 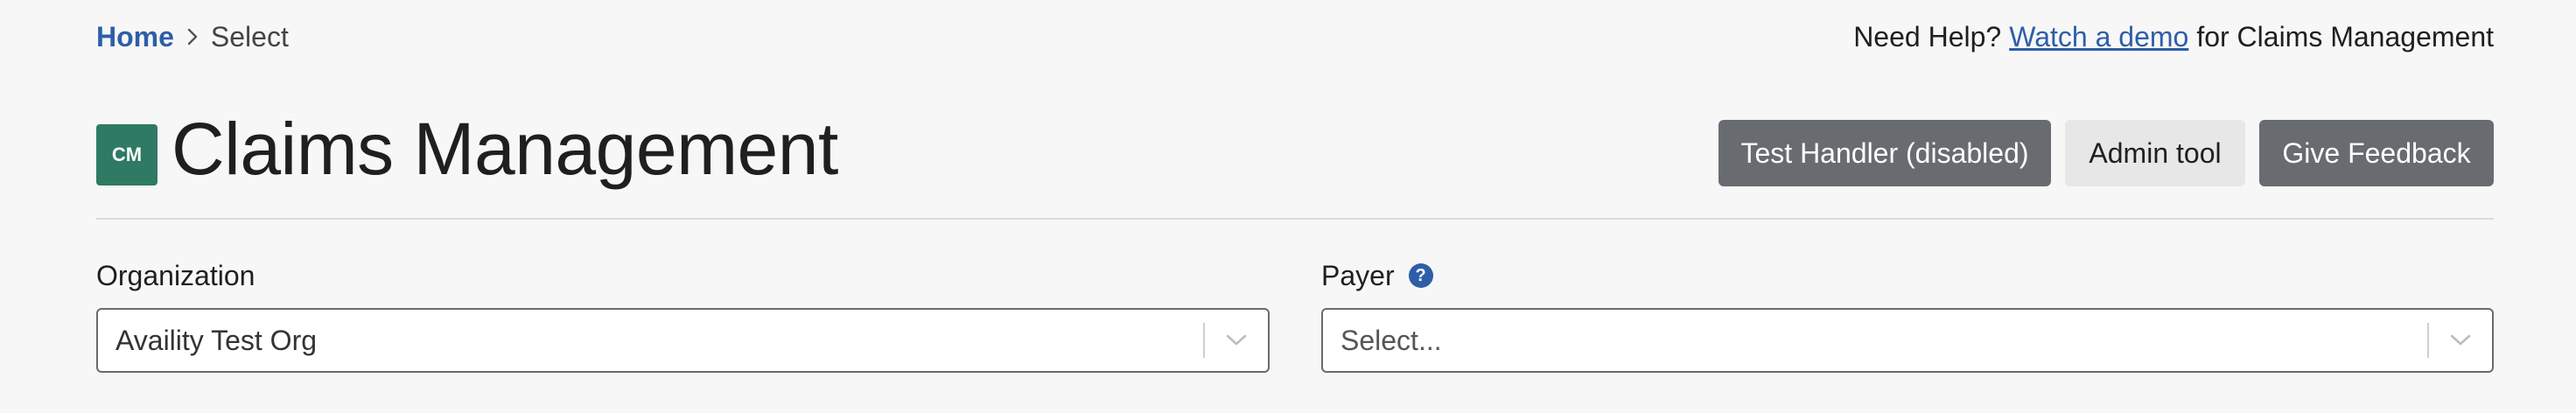 I want to click on question-circle-icon: ?, so click(x=1420, y=275).